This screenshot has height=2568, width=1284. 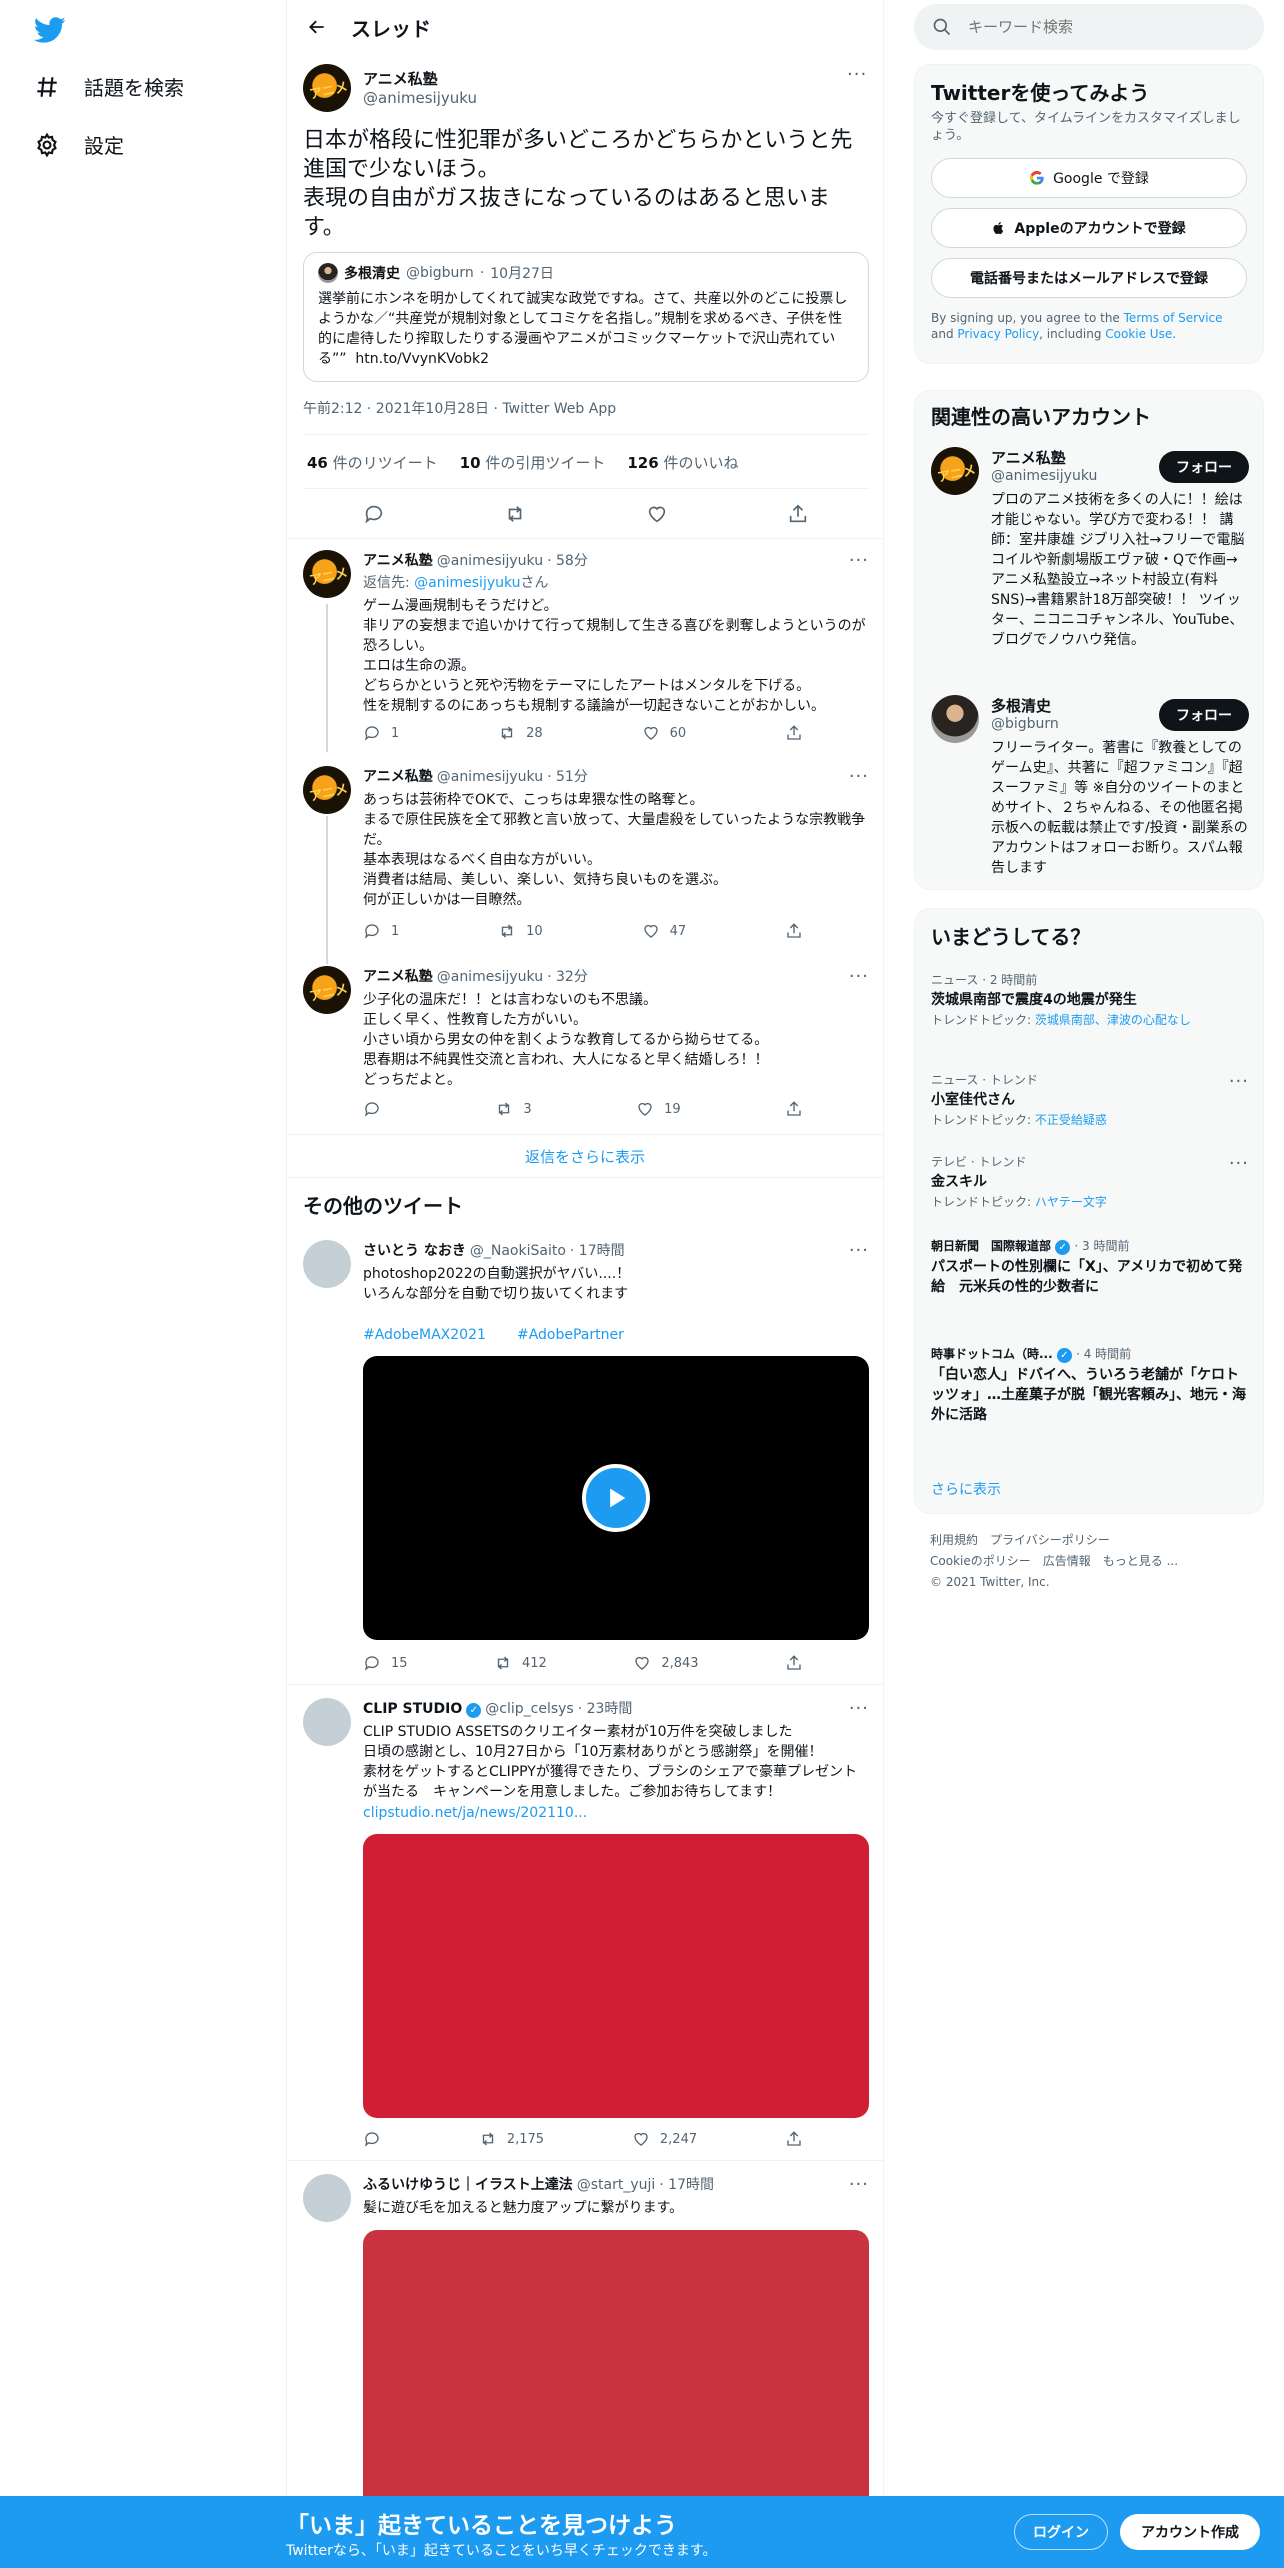 I want to click on video-player, so click(x=616, y=1498).